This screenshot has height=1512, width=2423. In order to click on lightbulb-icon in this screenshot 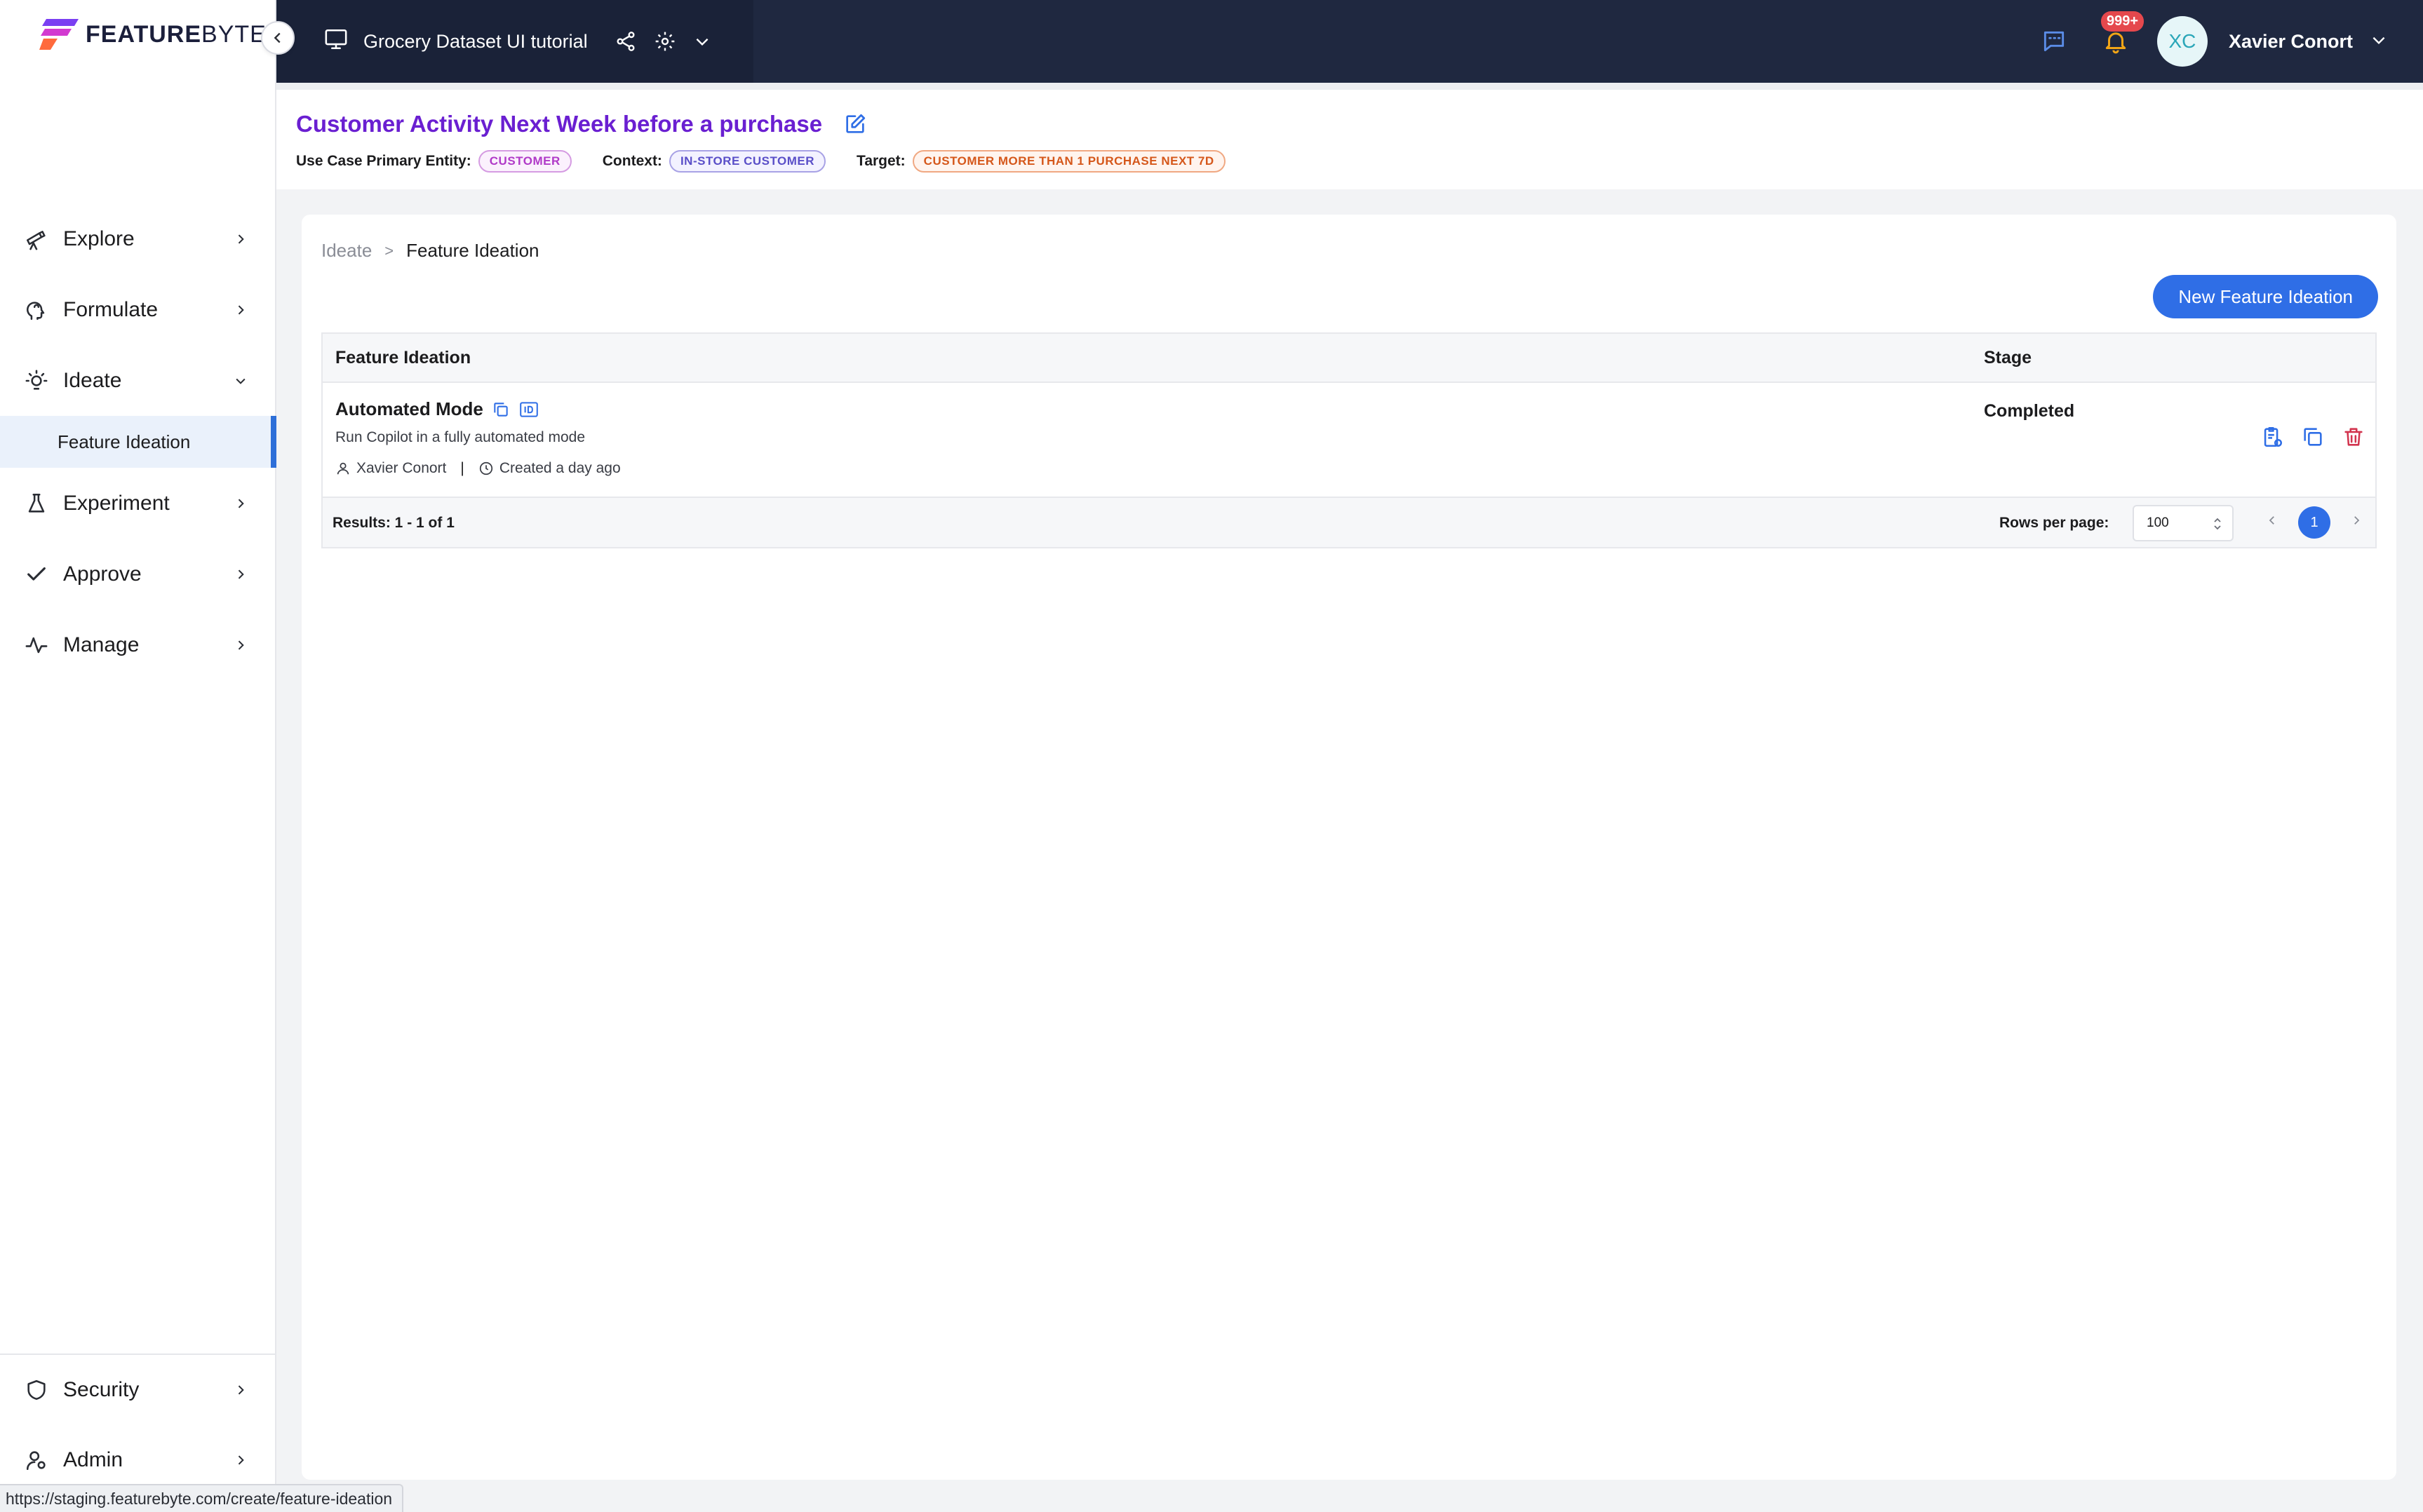, I will do `click(37, 380)`.